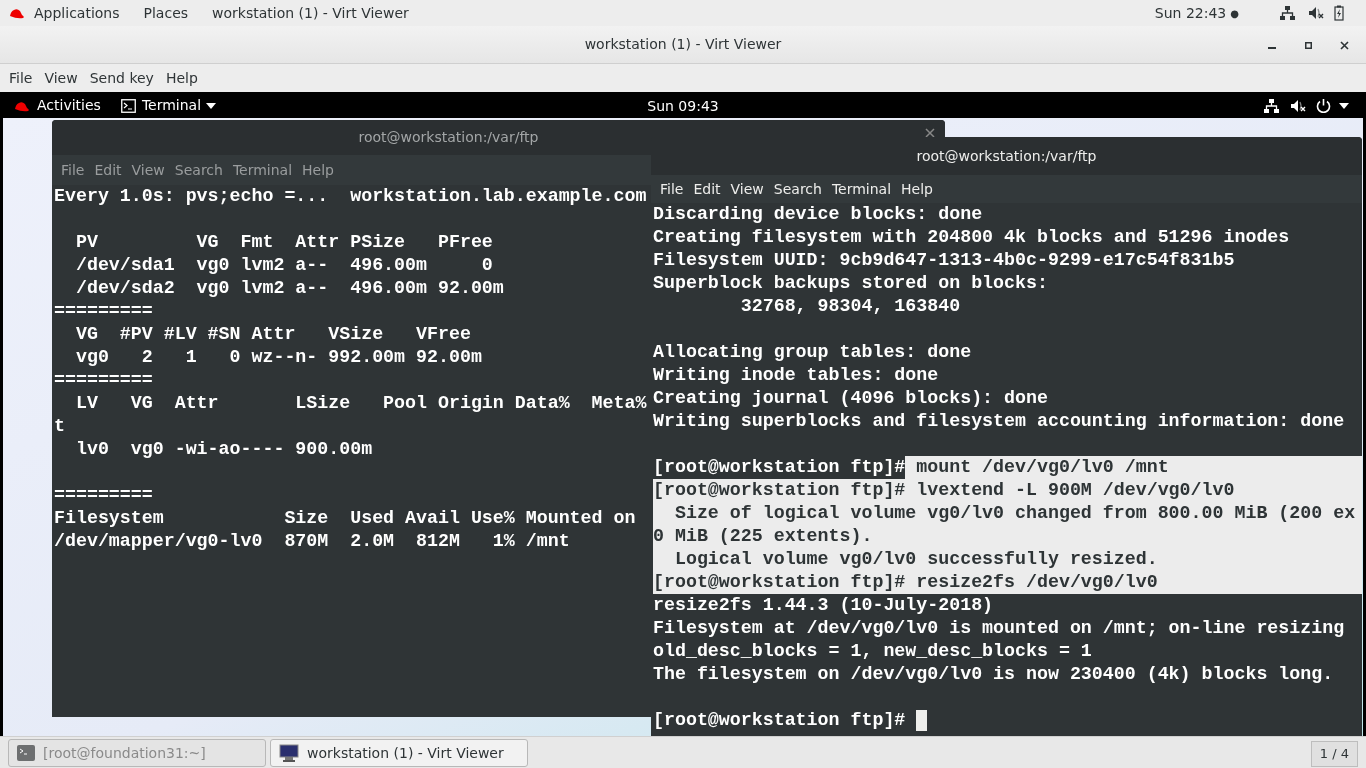  What do you see at coordinates (872, 651) in the screenshot?
I see `terminal-line: old_desc_blocks = 1, new_desc_blocks = 1` at bounding box center [872, 651].